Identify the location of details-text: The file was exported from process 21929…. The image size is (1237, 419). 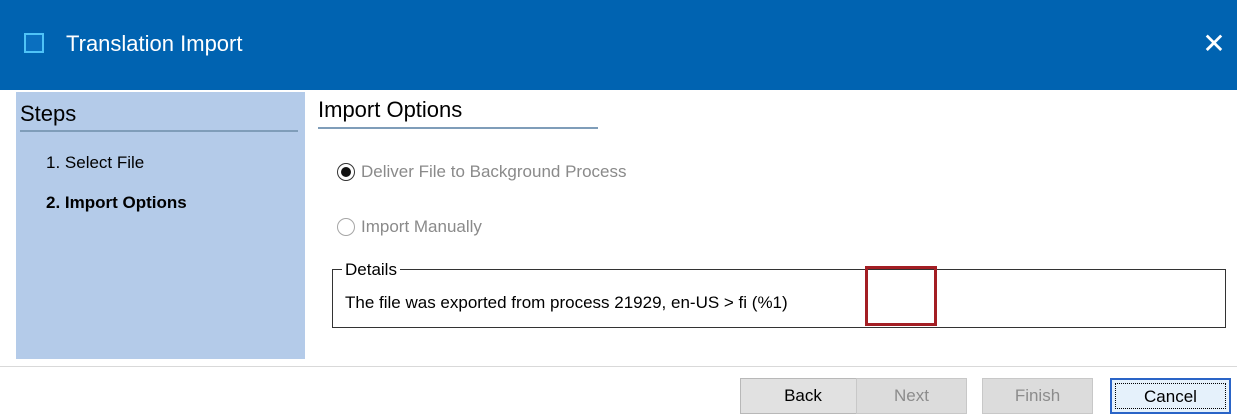
(566, 302).